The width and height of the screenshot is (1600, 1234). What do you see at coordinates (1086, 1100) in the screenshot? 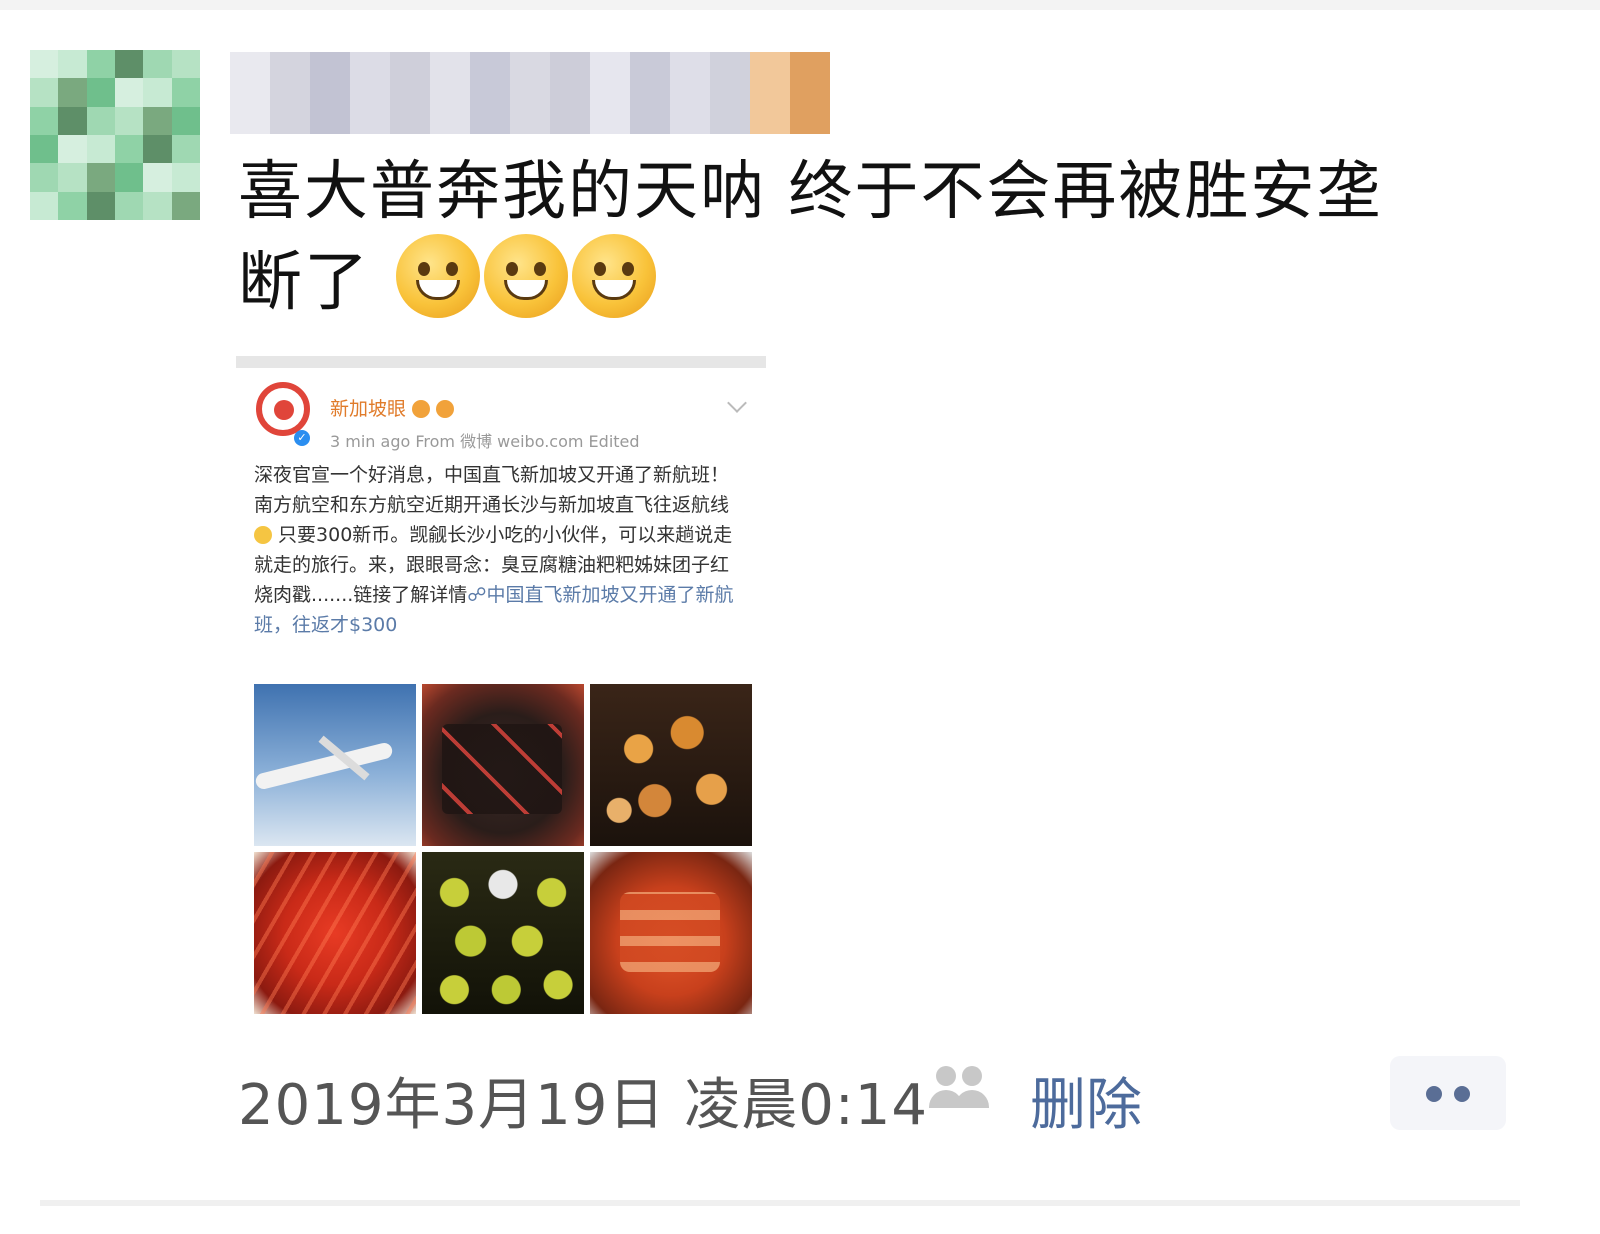
I see `delete-button: 删除` at bounding box center [1086, 1100].